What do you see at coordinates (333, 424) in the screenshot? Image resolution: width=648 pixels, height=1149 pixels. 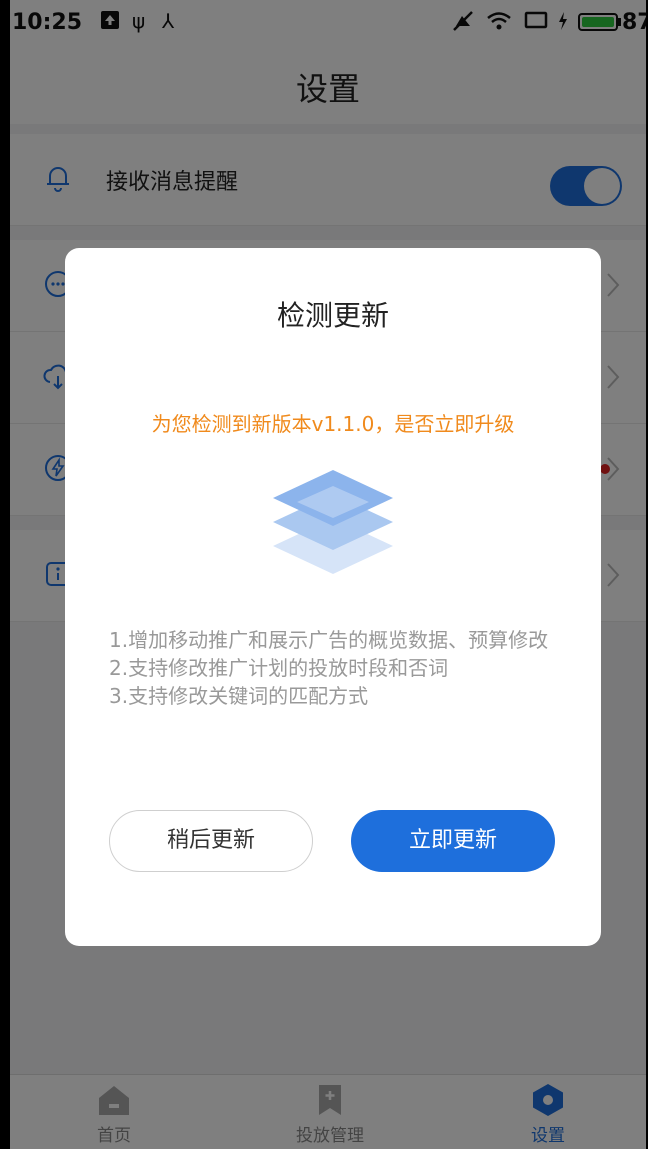 I see `dialog-subtitle: 为您检测到新版本v1.1.0，是否立即升级` at bounding box center [333, 424].